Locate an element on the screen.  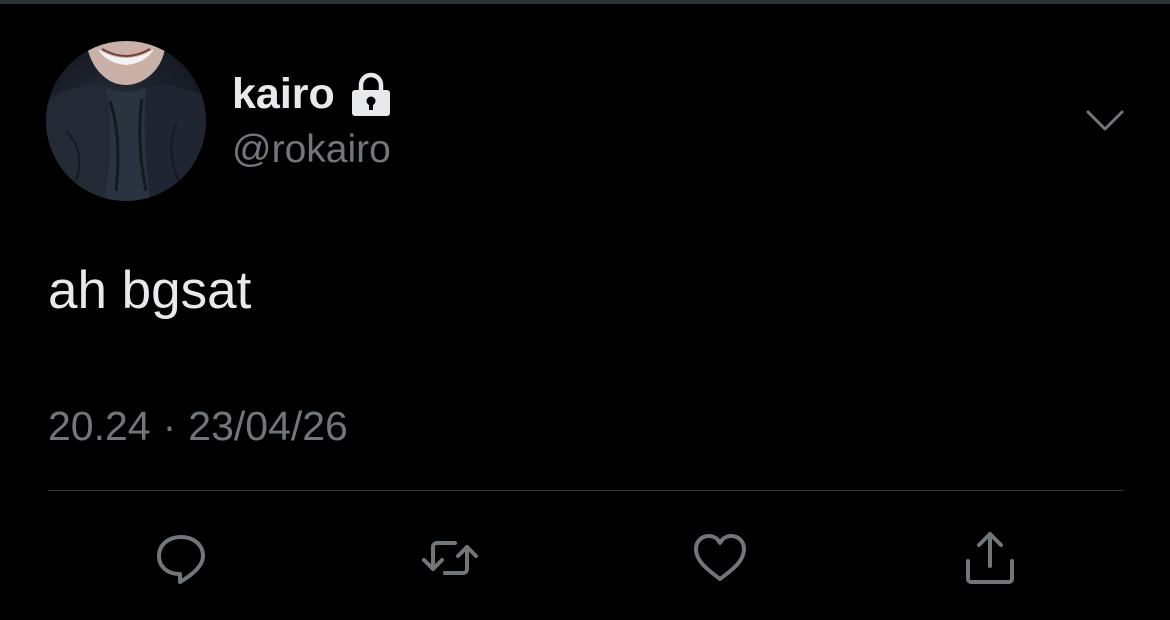
like-button is located at coordinates (720, 558).